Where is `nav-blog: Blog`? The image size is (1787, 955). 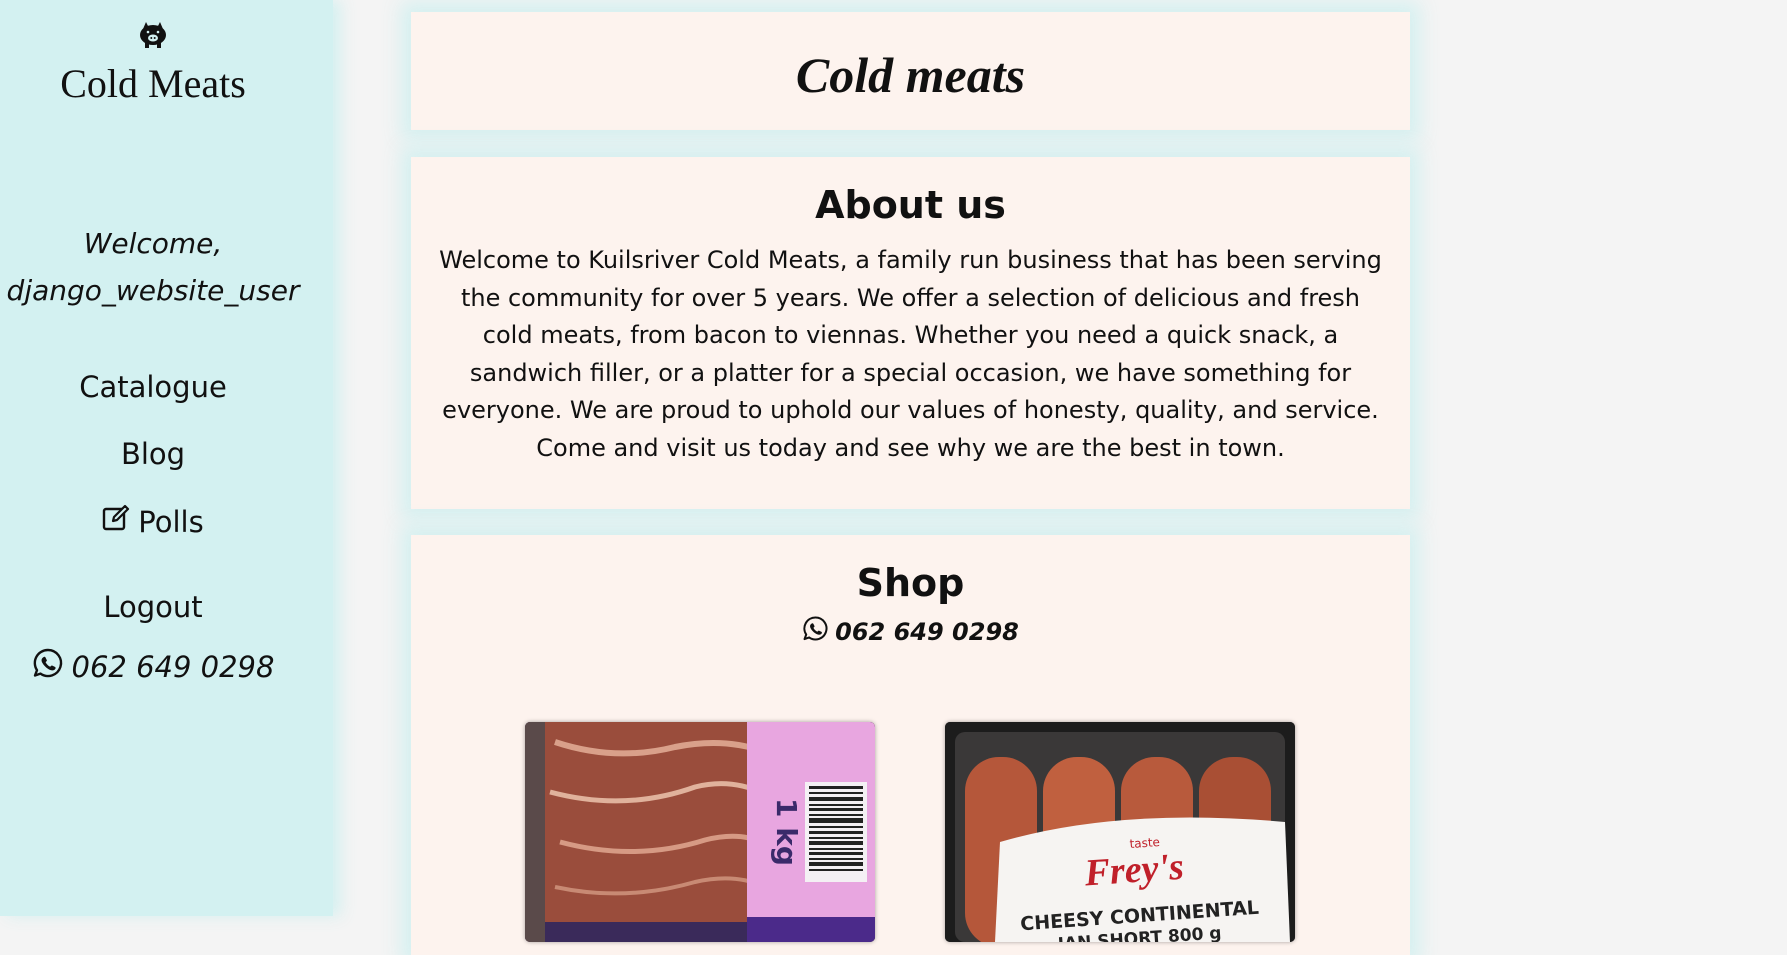
nav-blog: Blog is located at coordinates (153, 454).